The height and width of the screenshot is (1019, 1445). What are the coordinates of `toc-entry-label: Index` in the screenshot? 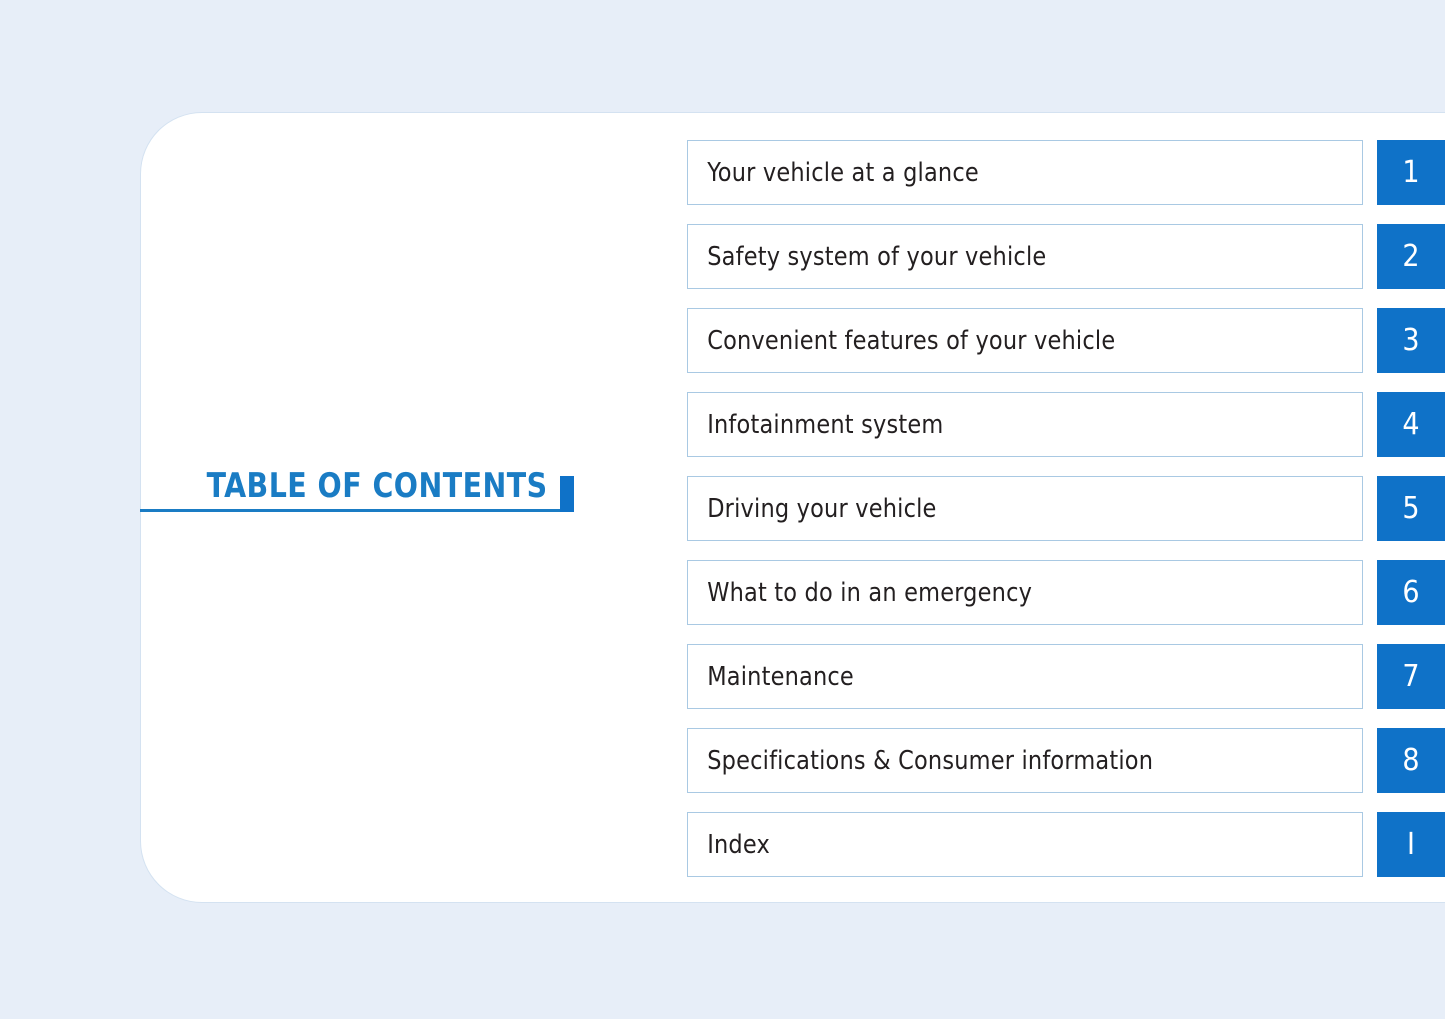 It's located at (738, 844).